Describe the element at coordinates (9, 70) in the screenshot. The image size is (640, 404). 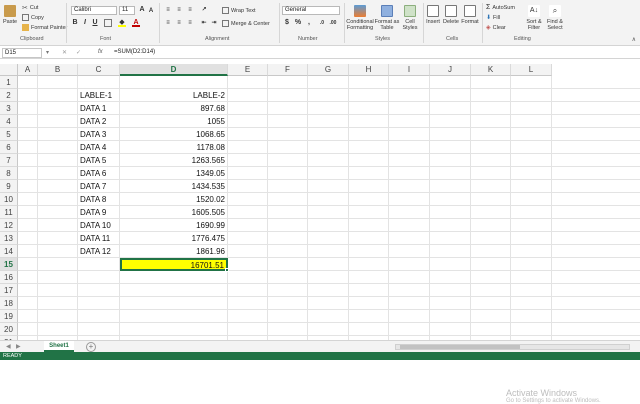
I see `select-all-corner` at that location.